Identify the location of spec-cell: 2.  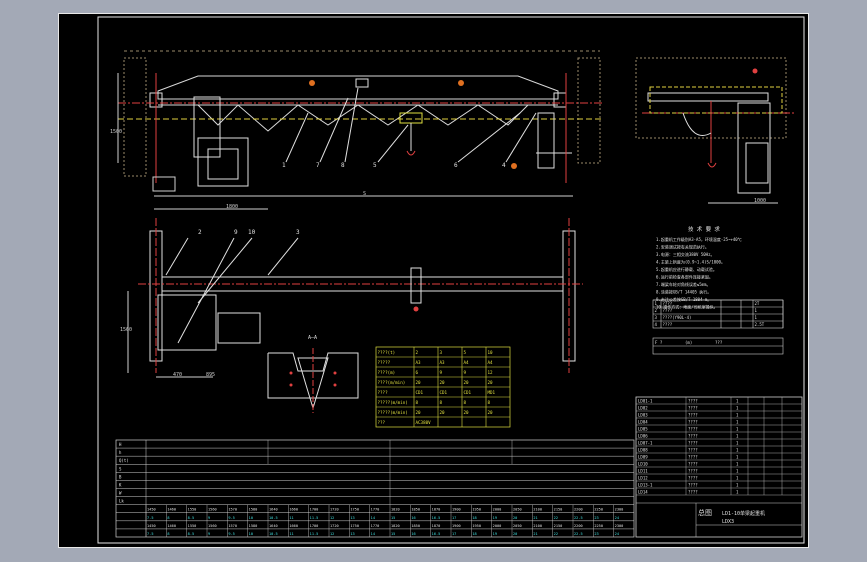
(417, 352).